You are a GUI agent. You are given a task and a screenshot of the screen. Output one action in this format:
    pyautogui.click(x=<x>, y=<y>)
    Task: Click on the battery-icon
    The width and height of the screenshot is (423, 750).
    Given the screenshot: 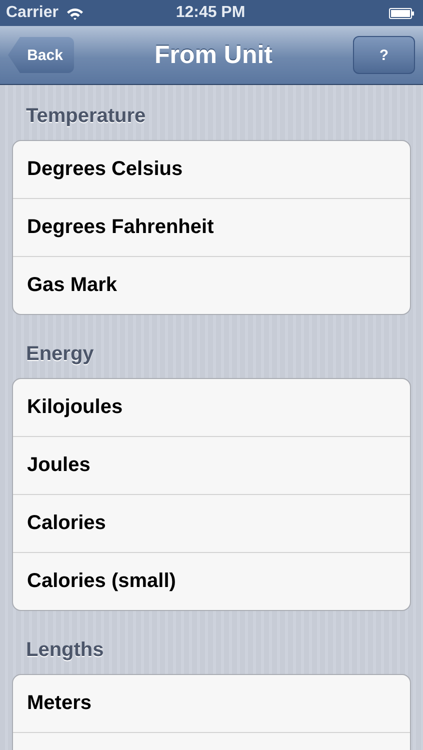 What is the action you would take?
    pyautogui.click(x=402, y=13)
    